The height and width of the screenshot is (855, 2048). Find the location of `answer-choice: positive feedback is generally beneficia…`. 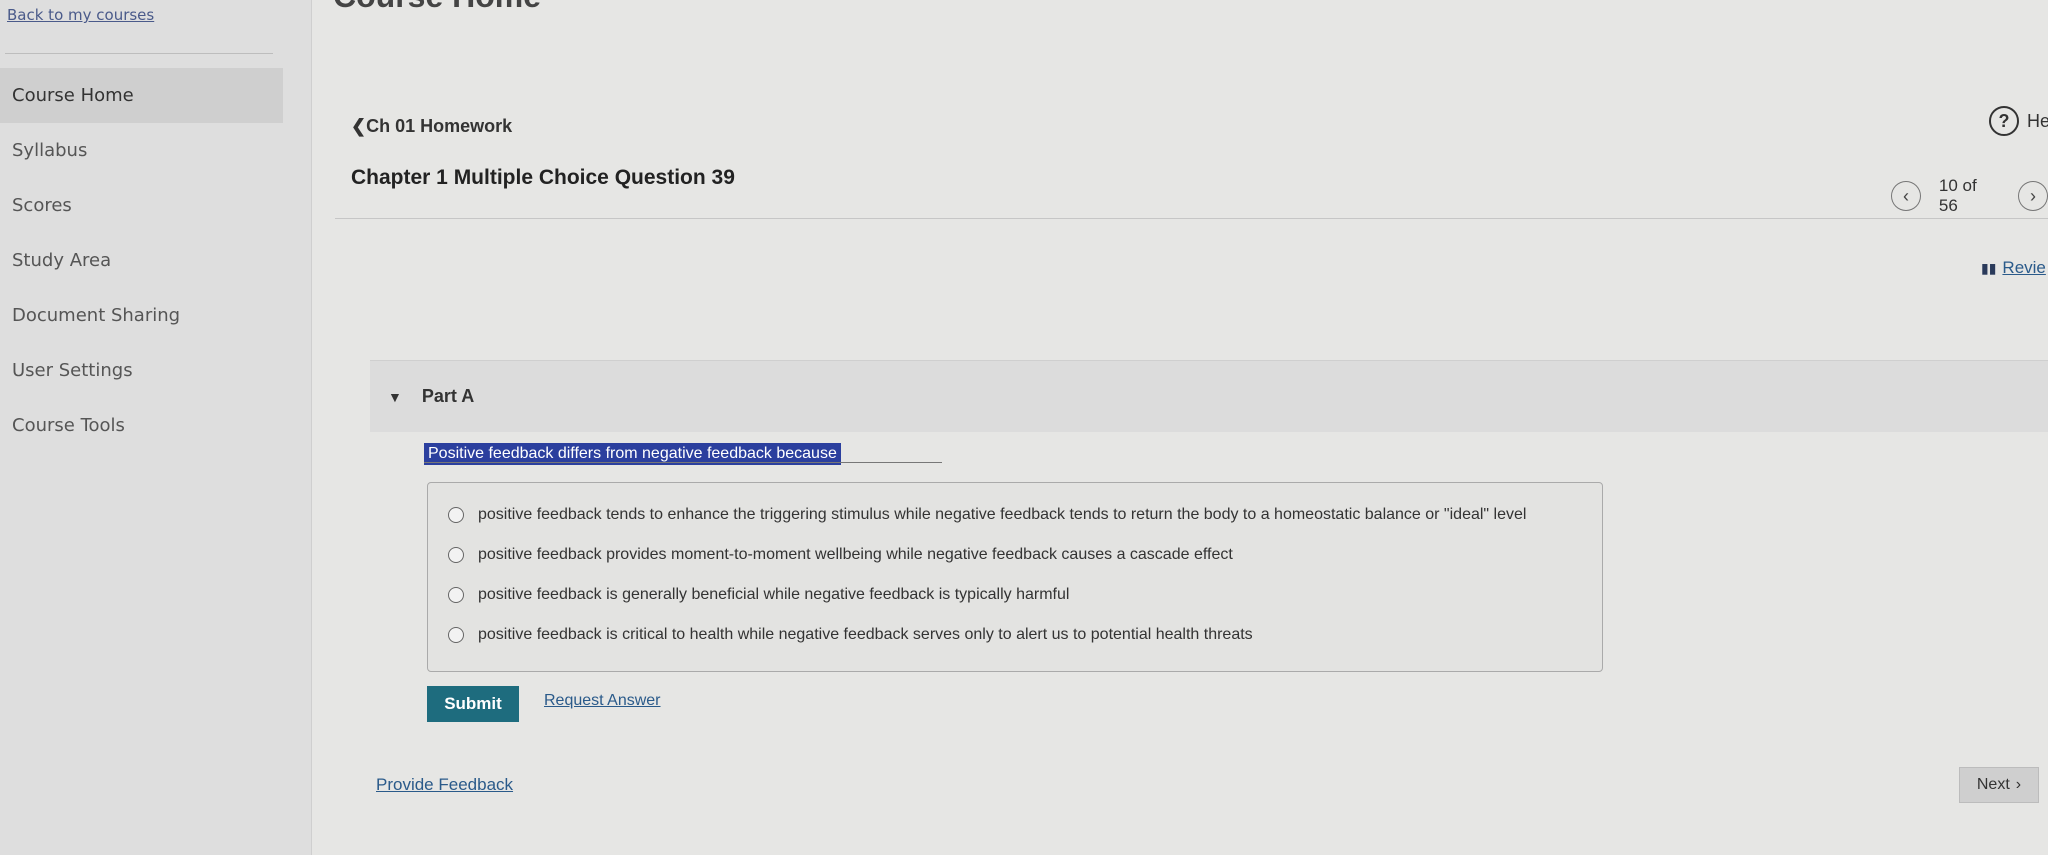

answer-choice: positive feedback is generally beneficia… is located at coordinates (1015, 595).